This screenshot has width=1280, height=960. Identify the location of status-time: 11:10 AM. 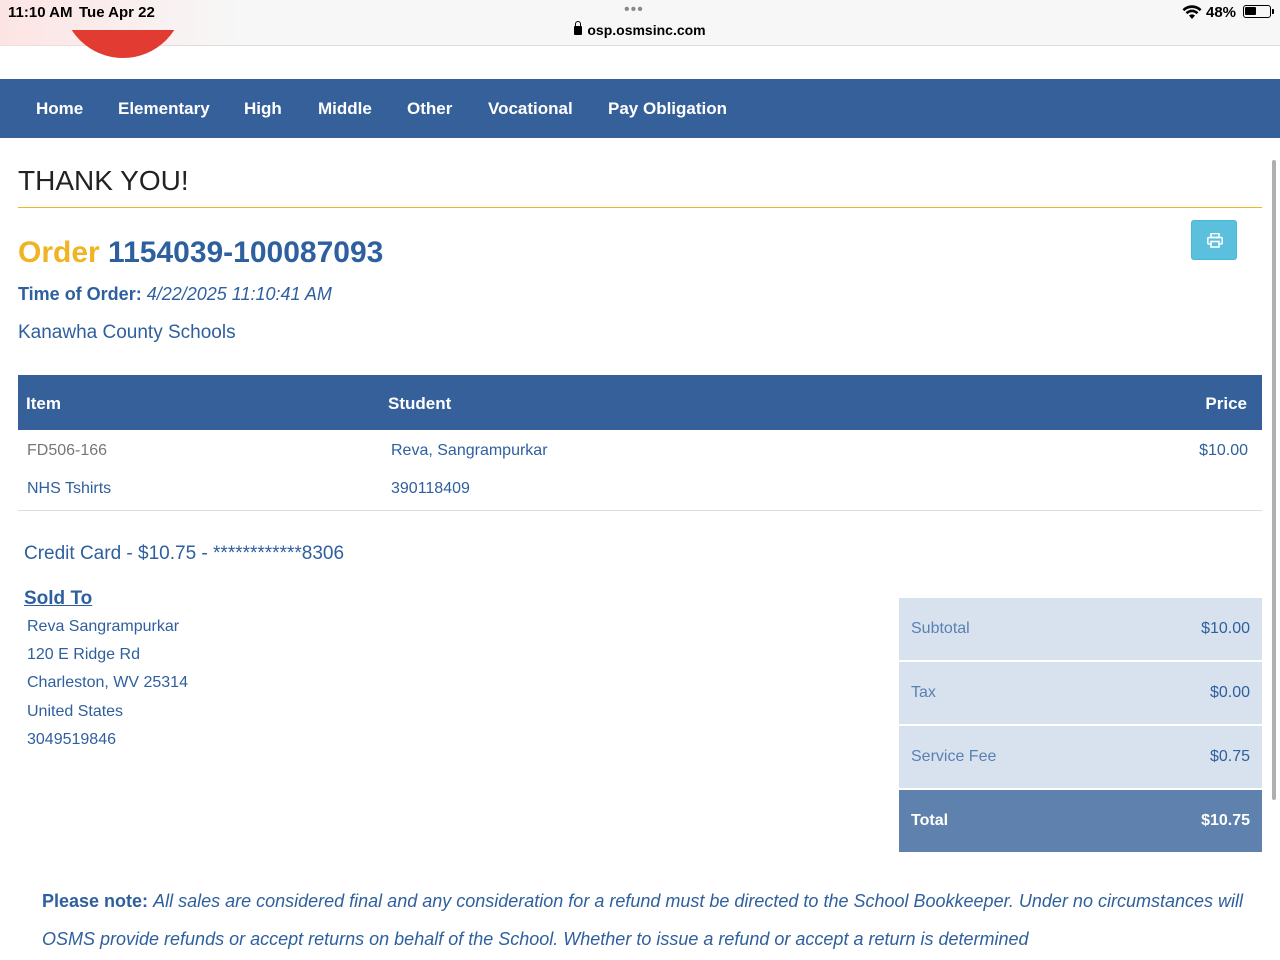
(40, 12).